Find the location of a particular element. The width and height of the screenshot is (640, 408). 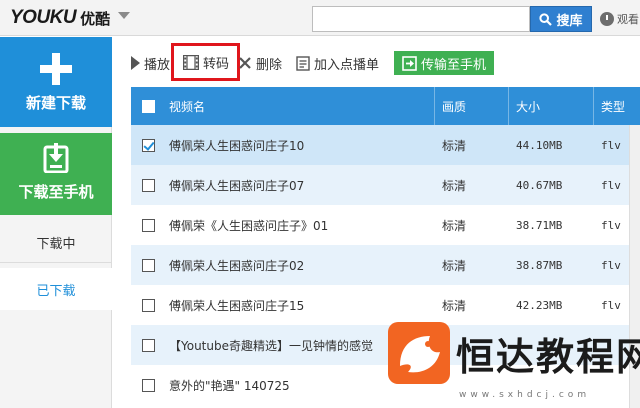

convert-label: 转码 is located at coordinates (216, 64).